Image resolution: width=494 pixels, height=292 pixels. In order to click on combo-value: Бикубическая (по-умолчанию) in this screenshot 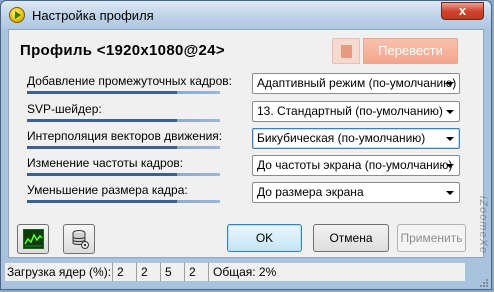, I will do `click(341, 138)`.